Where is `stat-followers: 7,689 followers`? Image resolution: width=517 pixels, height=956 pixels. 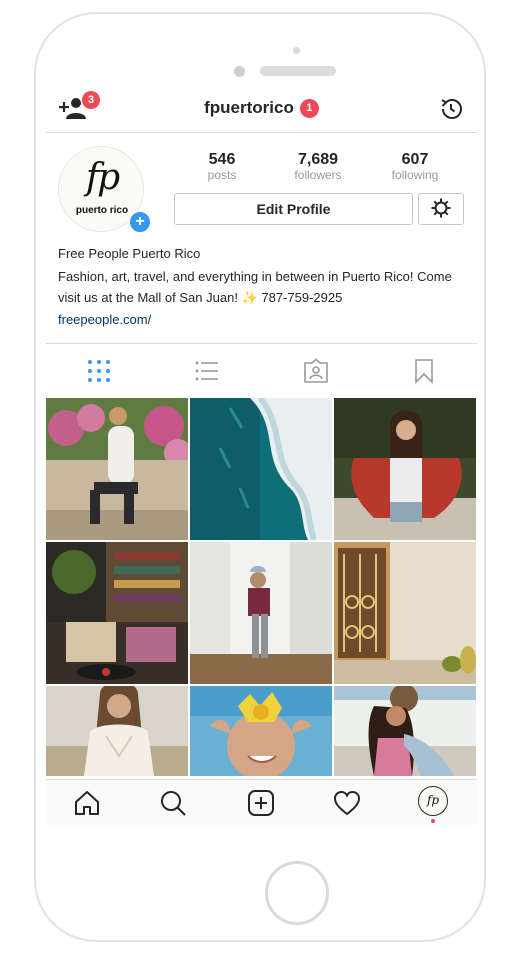 stat-followers: 7,689 followers is located at coordinates (318, 166).